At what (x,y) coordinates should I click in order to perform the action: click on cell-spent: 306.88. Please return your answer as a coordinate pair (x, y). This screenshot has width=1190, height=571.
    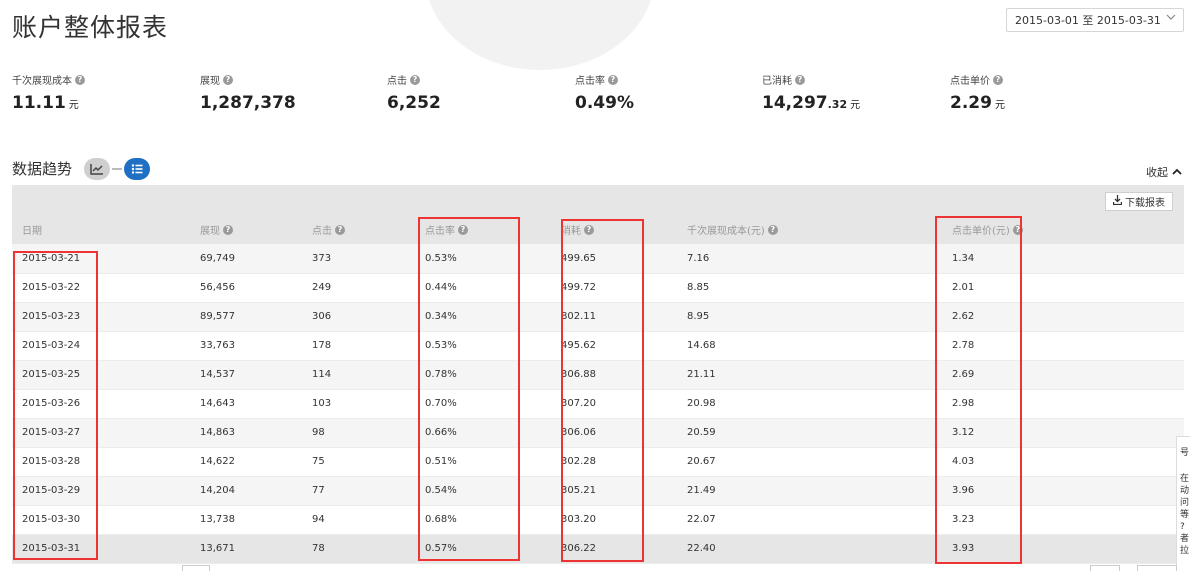
    Looking at the image, I should click on (624, 375).